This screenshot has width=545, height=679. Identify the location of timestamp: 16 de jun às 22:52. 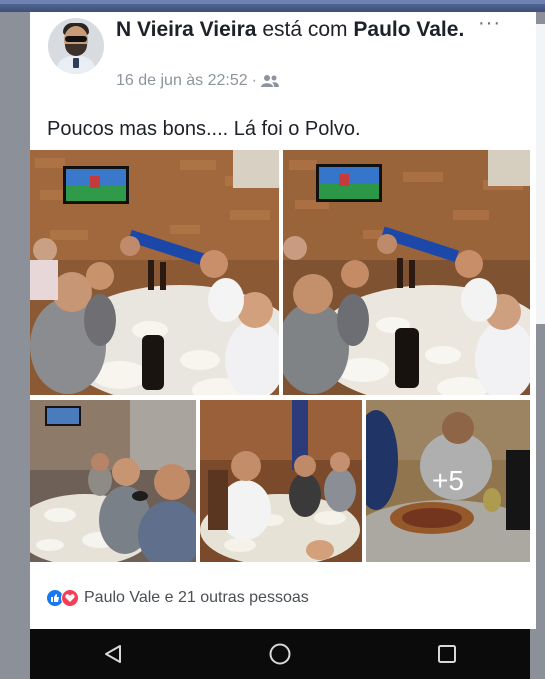
(182, 81).